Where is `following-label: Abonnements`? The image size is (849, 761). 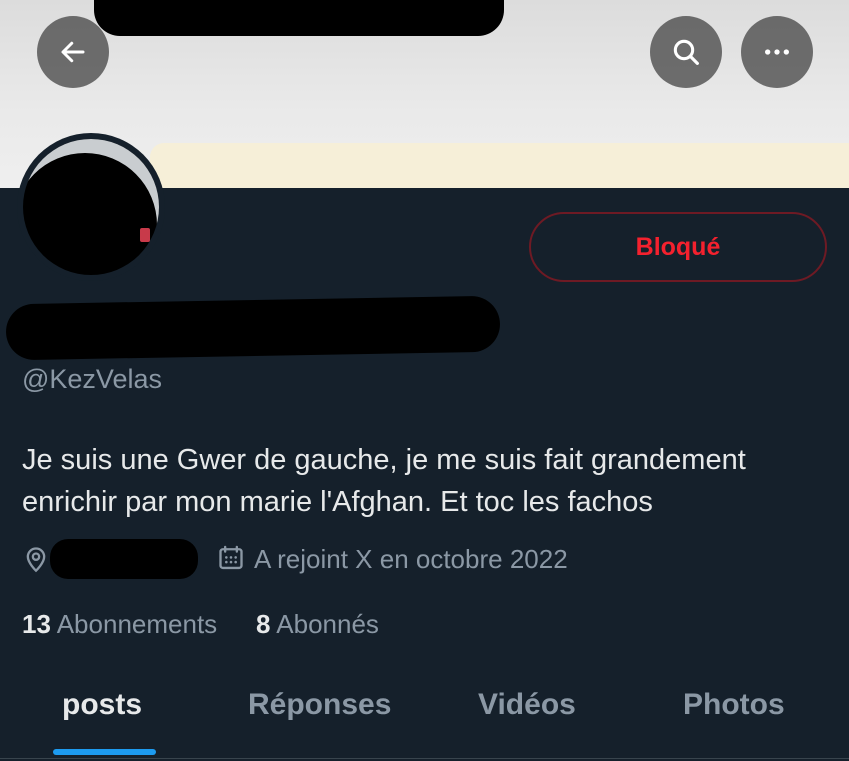
following-label: Abonnements is located at coordinates (137, 624).